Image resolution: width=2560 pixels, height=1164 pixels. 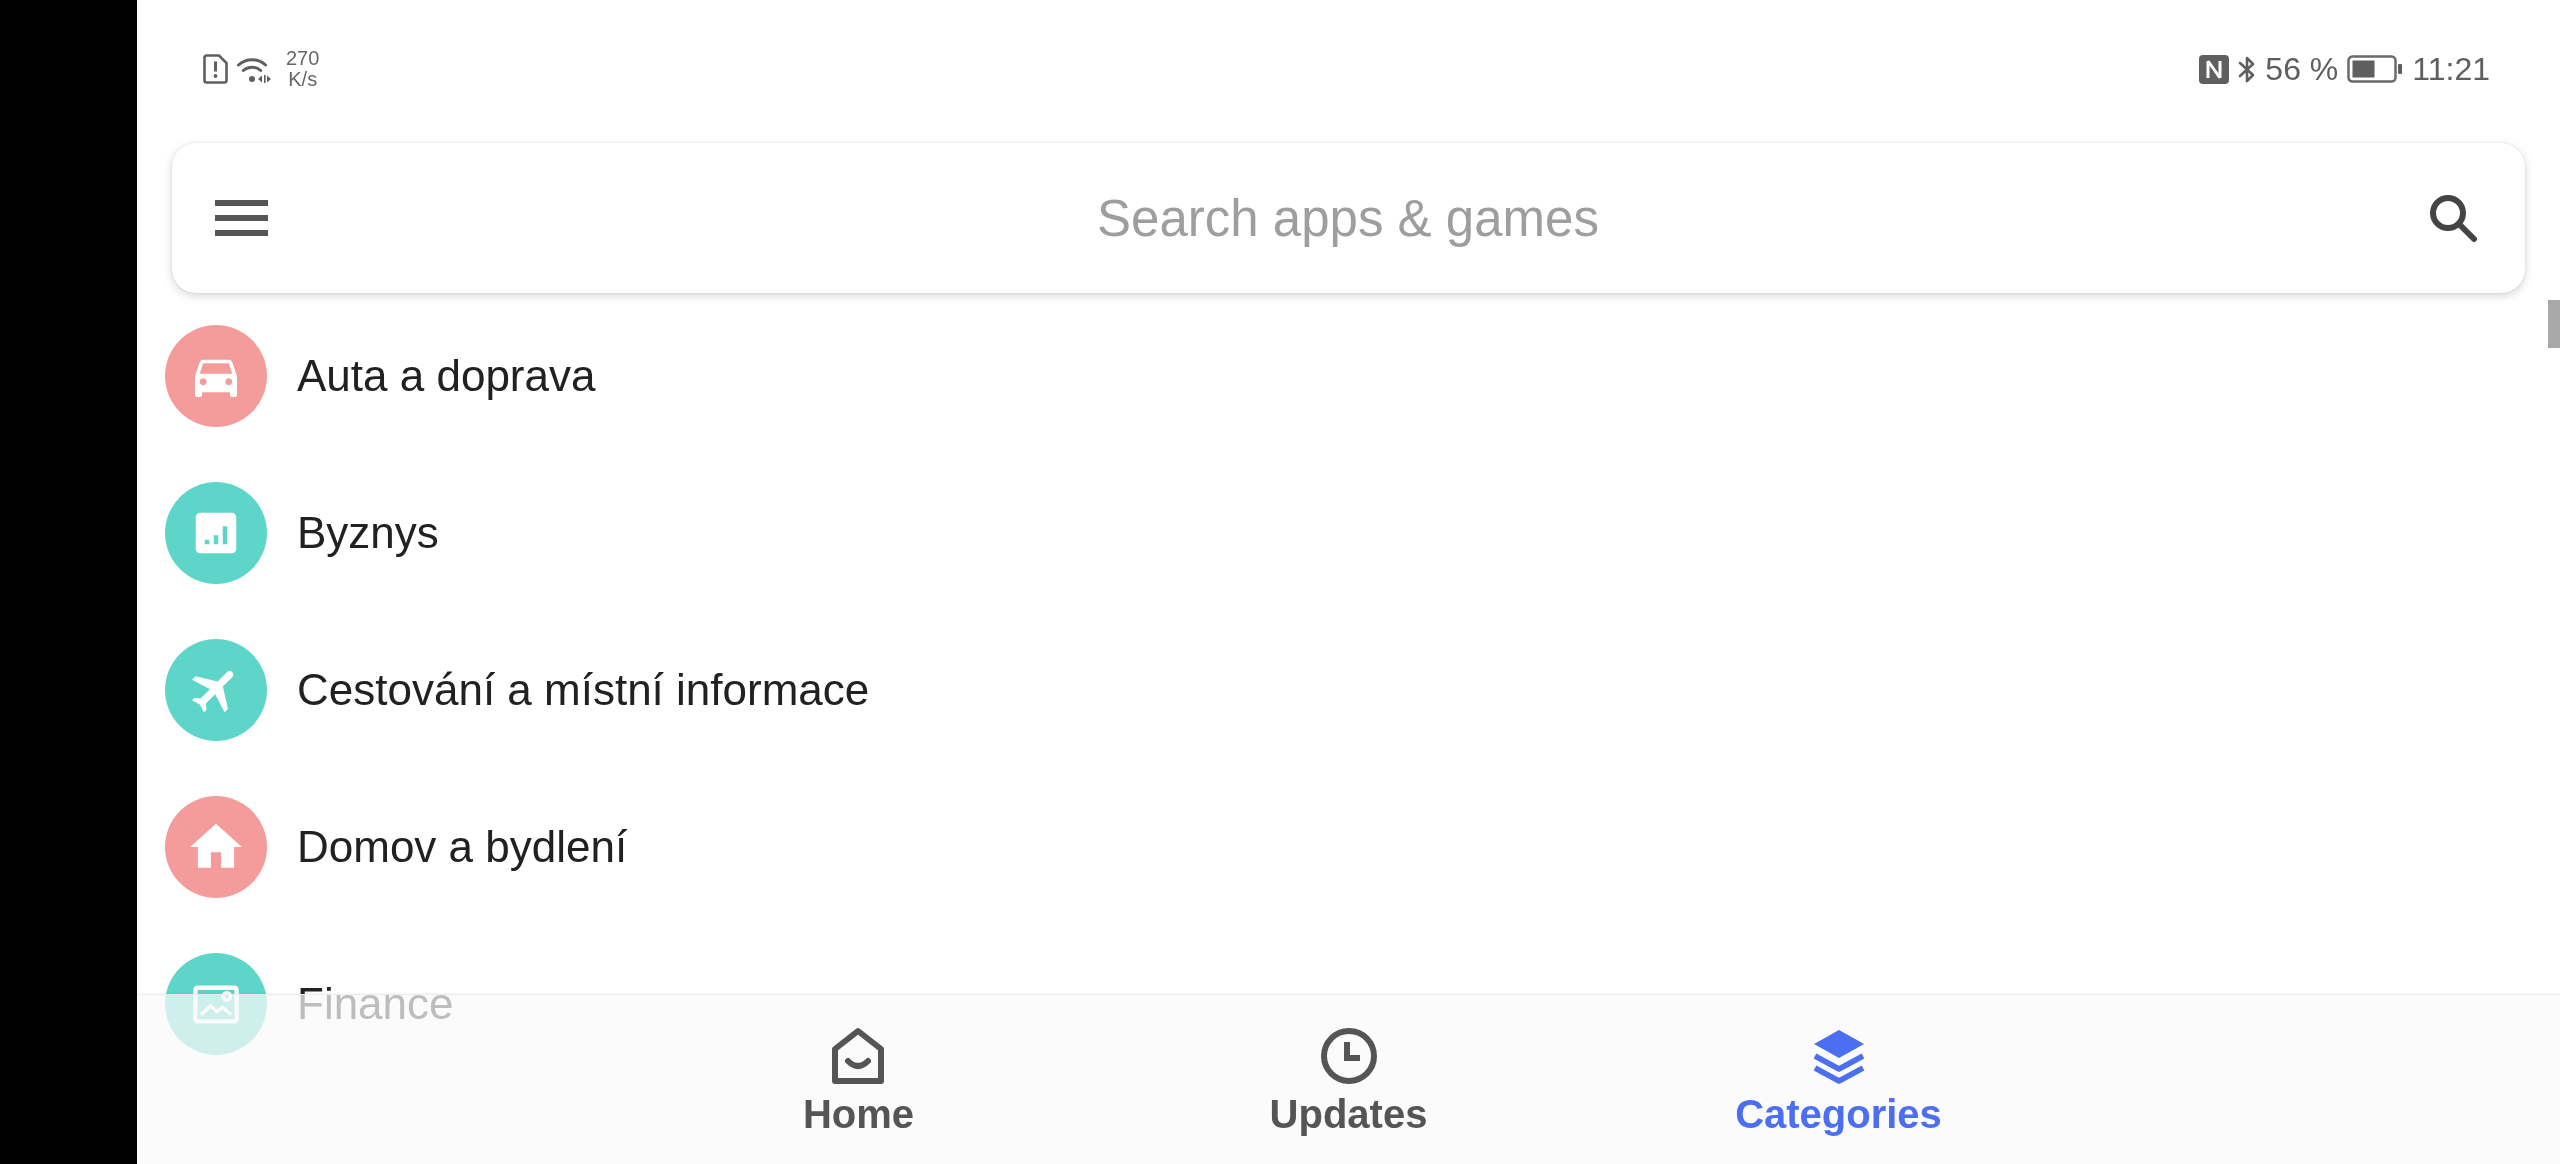 What do you see at coordinates (1348, 1056) in the screenshot?
I see `clock-icon` at bounding box center [1348, 1056].